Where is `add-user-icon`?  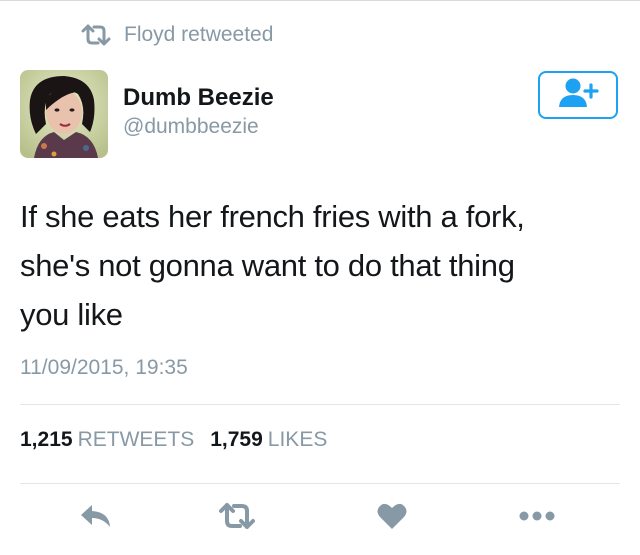
add-user-icon is located at coordinates (578, 95).